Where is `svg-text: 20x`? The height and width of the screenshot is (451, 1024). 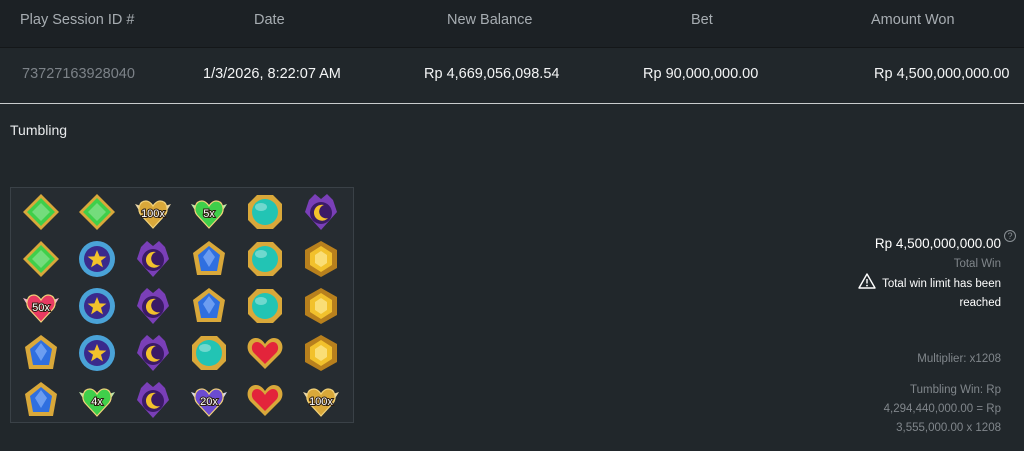 svg-text: 20x is located at coordinates (209, 402).